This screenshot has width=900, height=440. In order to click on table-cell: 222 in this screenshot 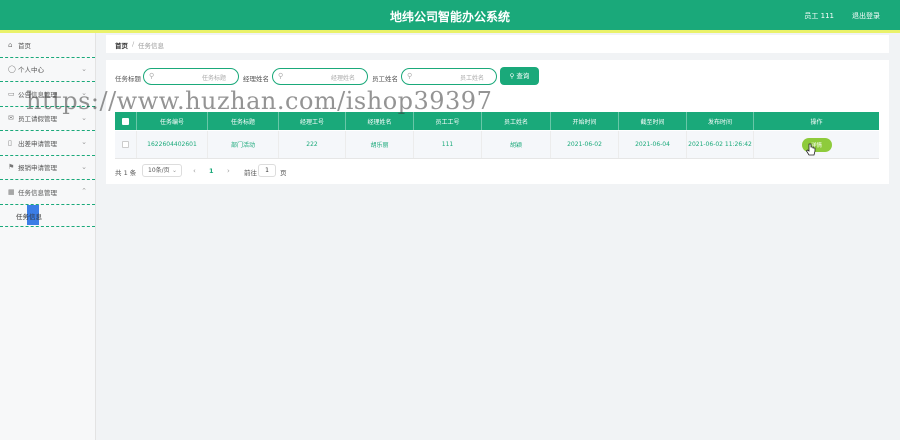, I will do `click(312, 144)`.